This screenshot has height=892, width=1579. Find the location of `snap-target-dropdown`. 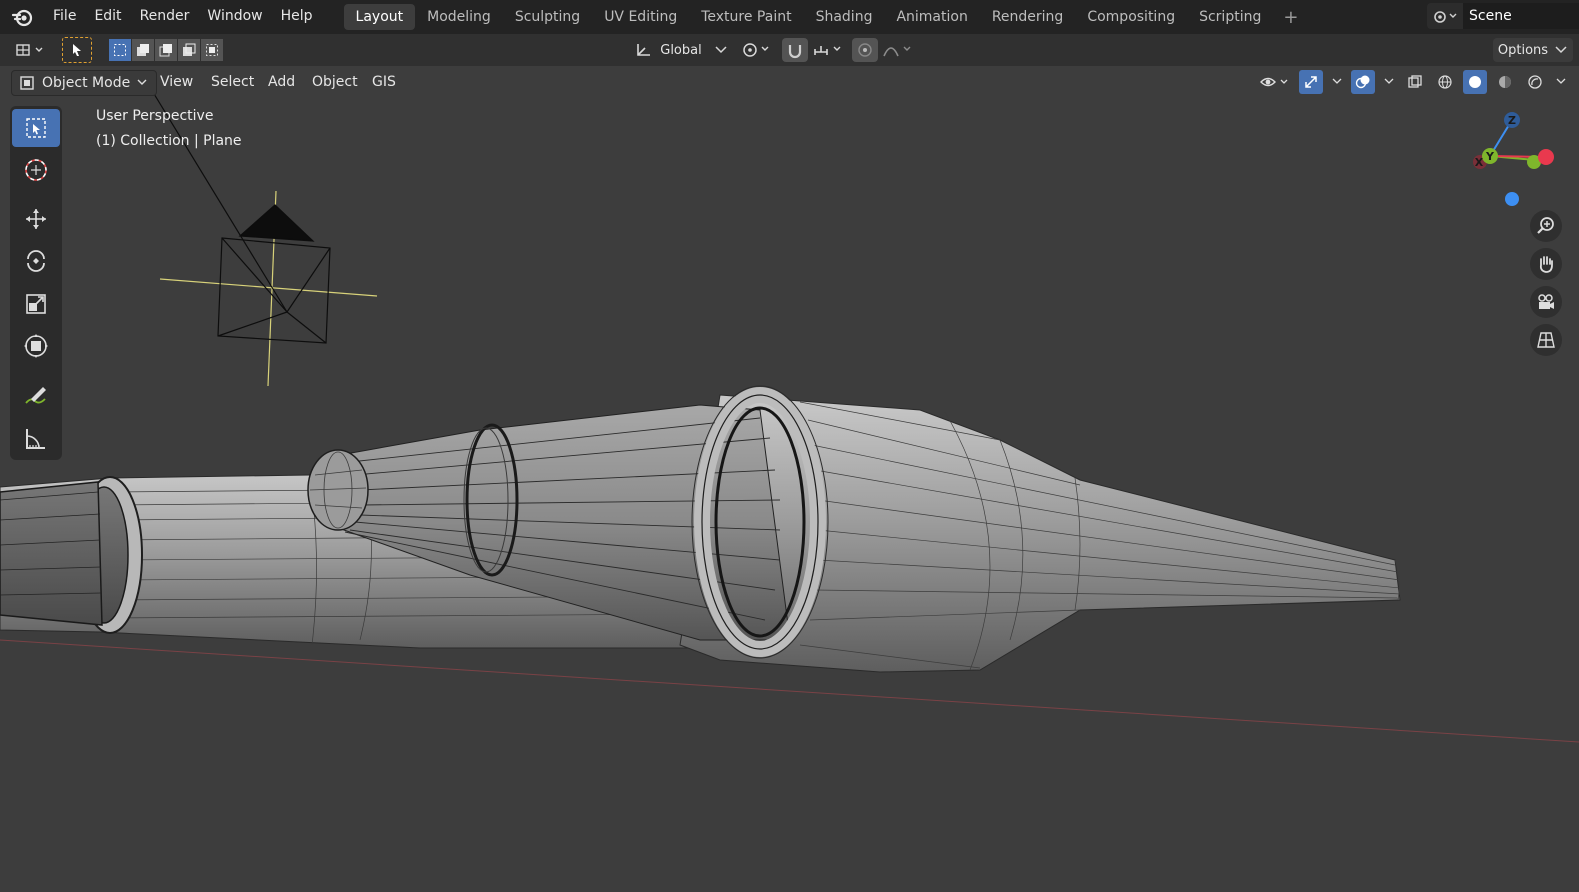

snap-target-dropdown is located at coordinates (829, 50).